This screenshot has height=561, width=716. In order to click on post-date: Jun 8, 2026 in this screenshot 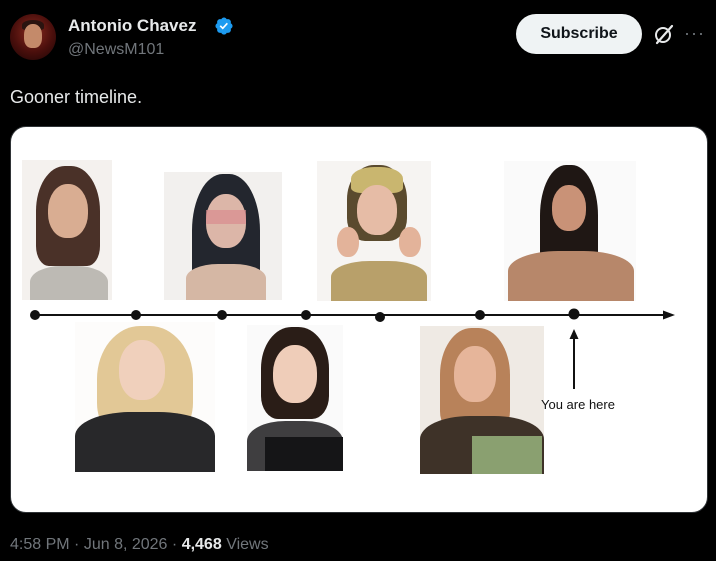, I will do `click(126, 544)`.